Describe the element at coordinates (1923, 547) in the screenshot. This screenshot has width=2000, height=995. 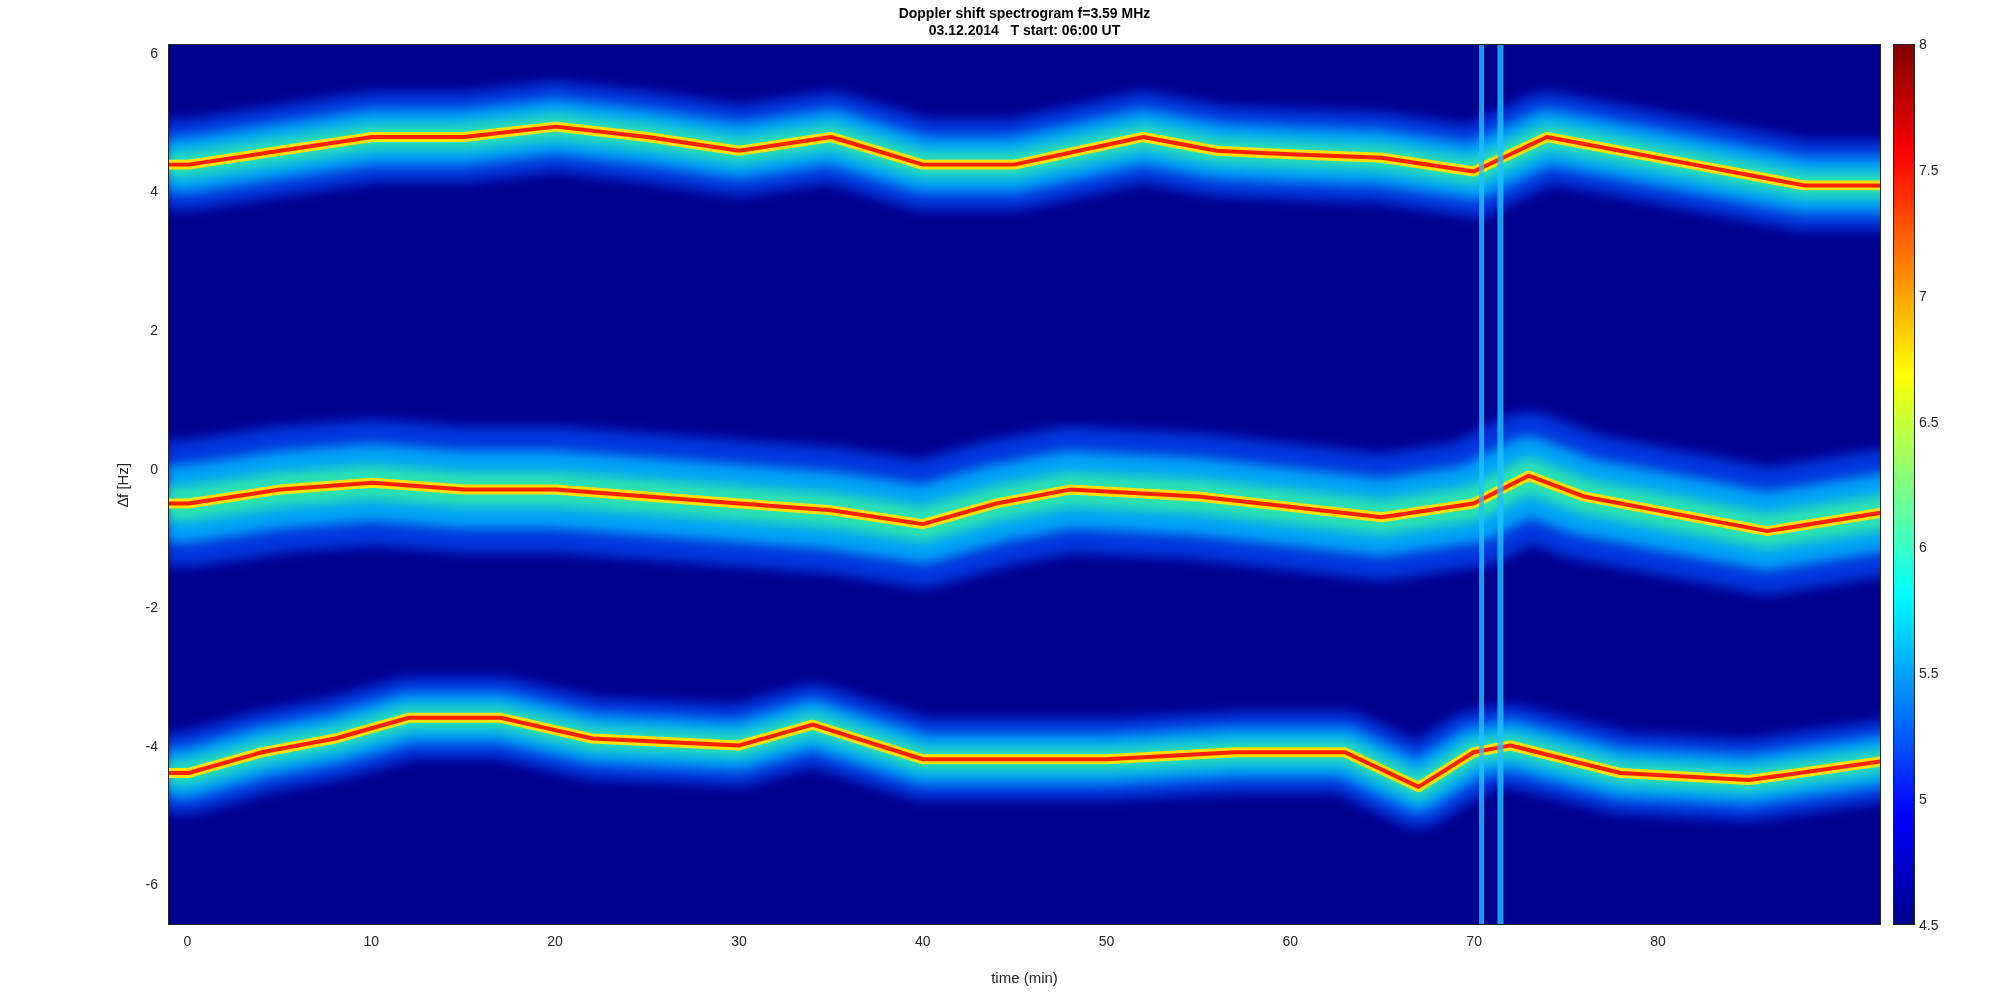
I see `colorbar-tick-label: 6` at that location.